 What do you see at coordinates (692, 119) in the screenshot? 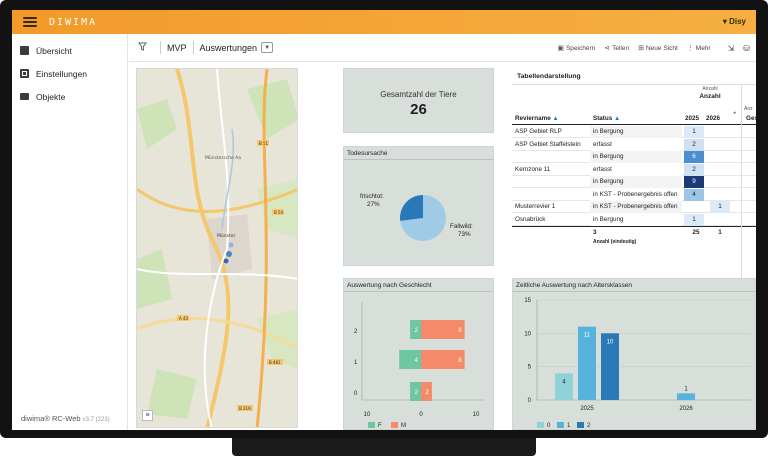
I see `col-header-2025: 2025` at bounding box center [692, 119].